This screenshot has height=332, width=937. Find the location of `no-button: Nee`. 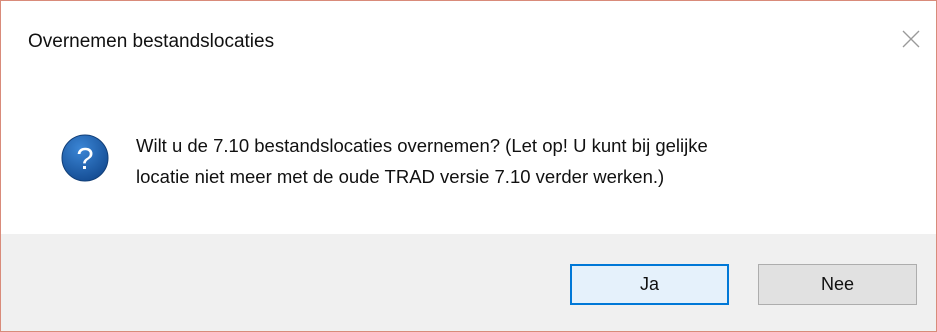

no-button: Nee is located at coordinates (837, 284).